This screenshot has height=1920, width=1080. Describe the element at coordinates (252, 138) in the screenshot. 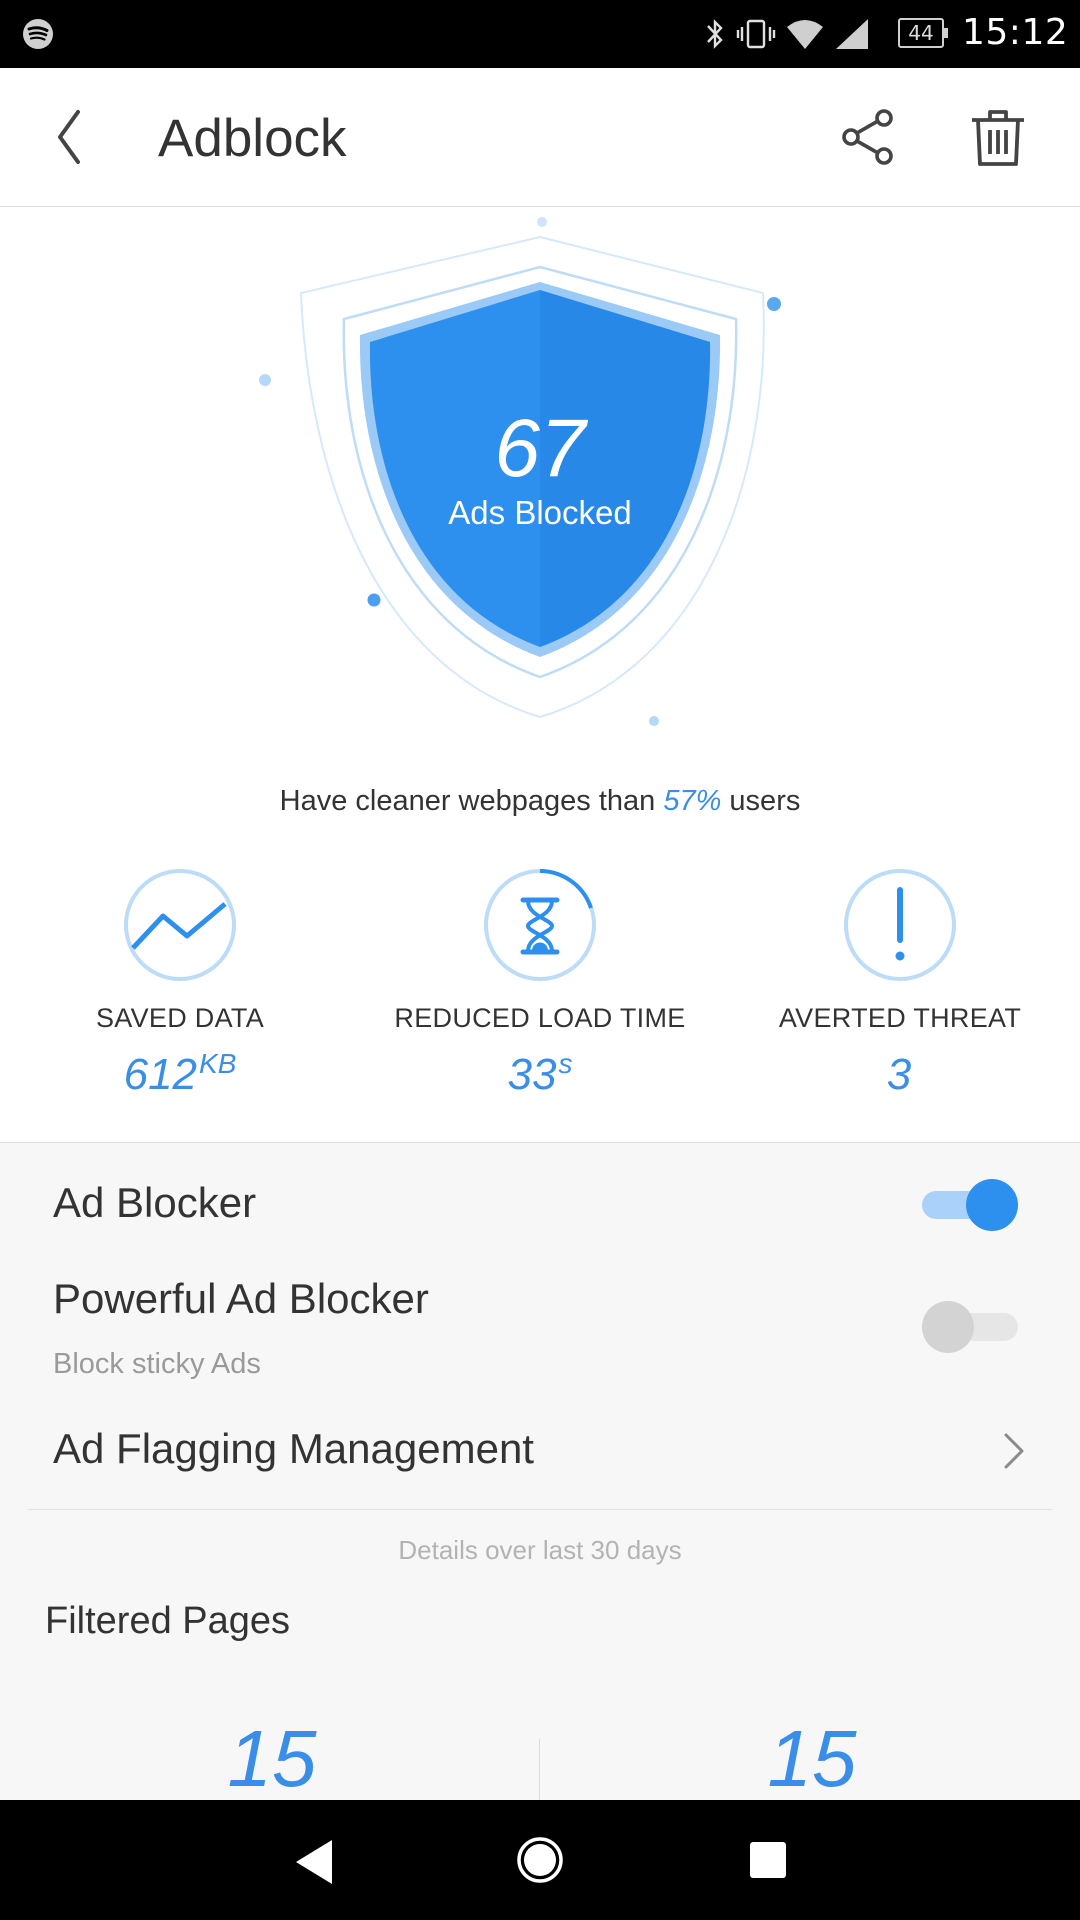

I see `page-title: Adblock` at that location.